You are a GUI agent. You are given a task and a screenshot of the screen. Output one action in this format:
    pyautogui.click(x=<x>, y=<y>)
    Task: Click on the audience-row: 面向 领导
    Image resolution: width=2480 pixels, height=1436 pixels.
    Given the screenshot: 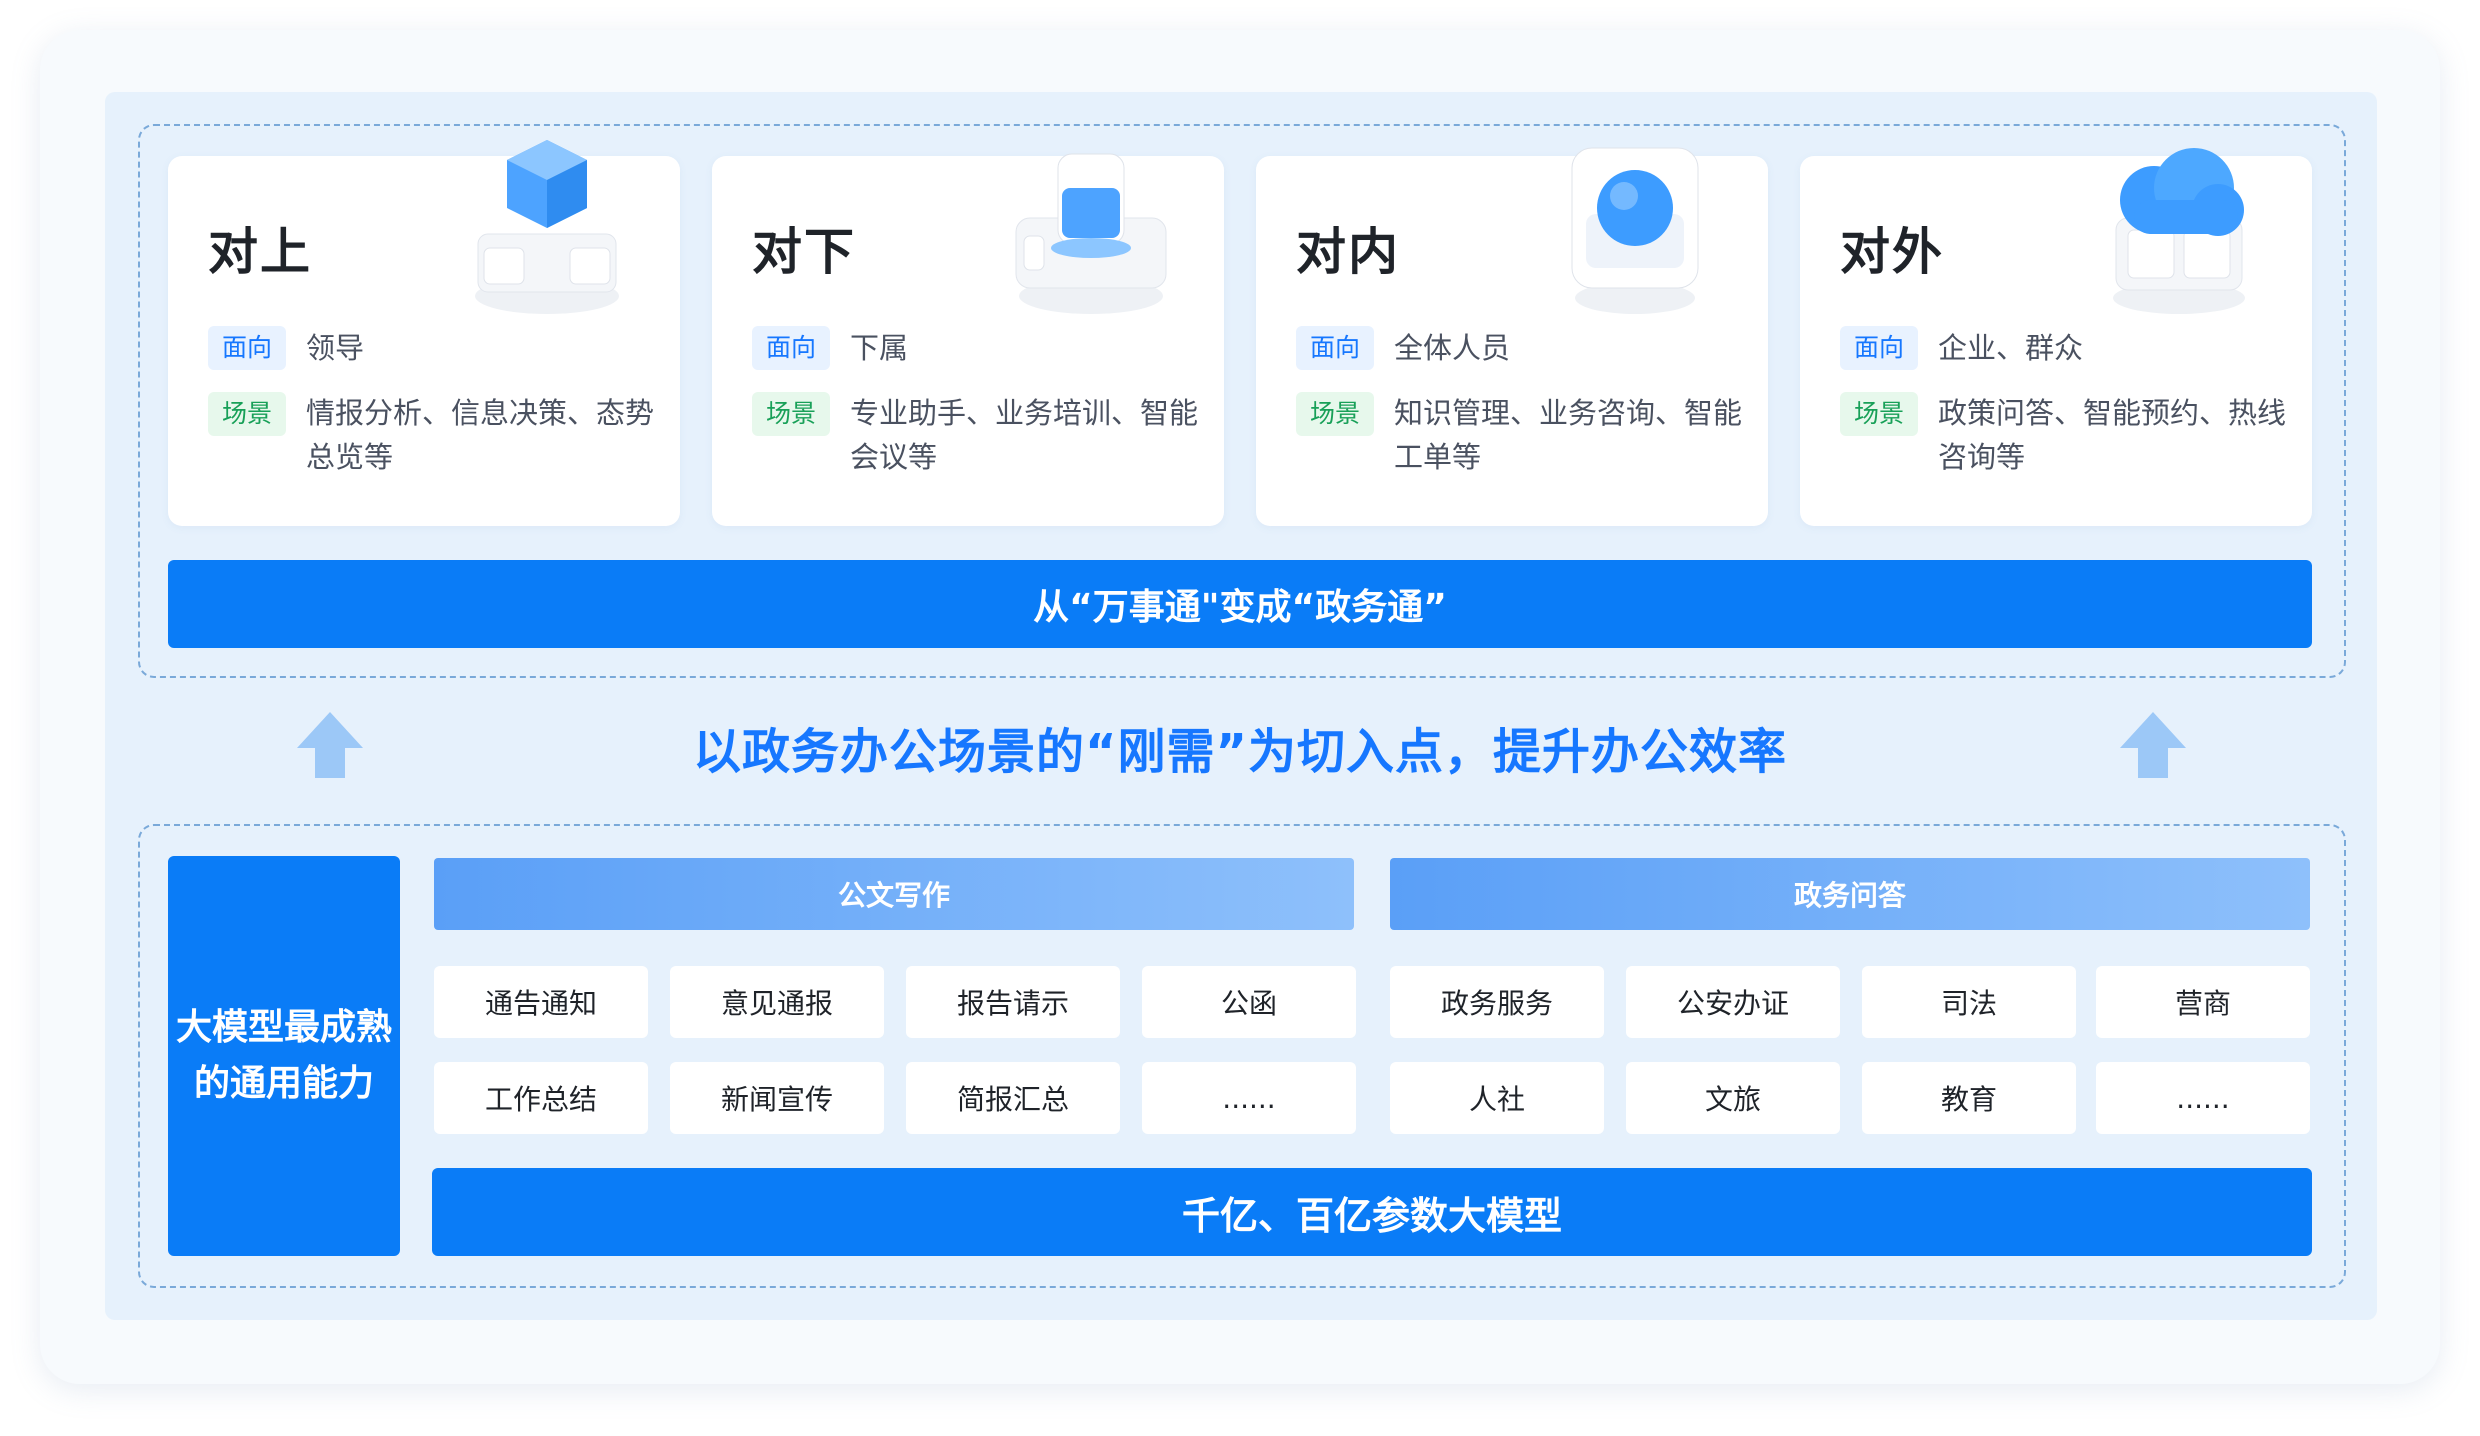 What is the action you would take?
    pyautogui.click(x=432, y=348)
    